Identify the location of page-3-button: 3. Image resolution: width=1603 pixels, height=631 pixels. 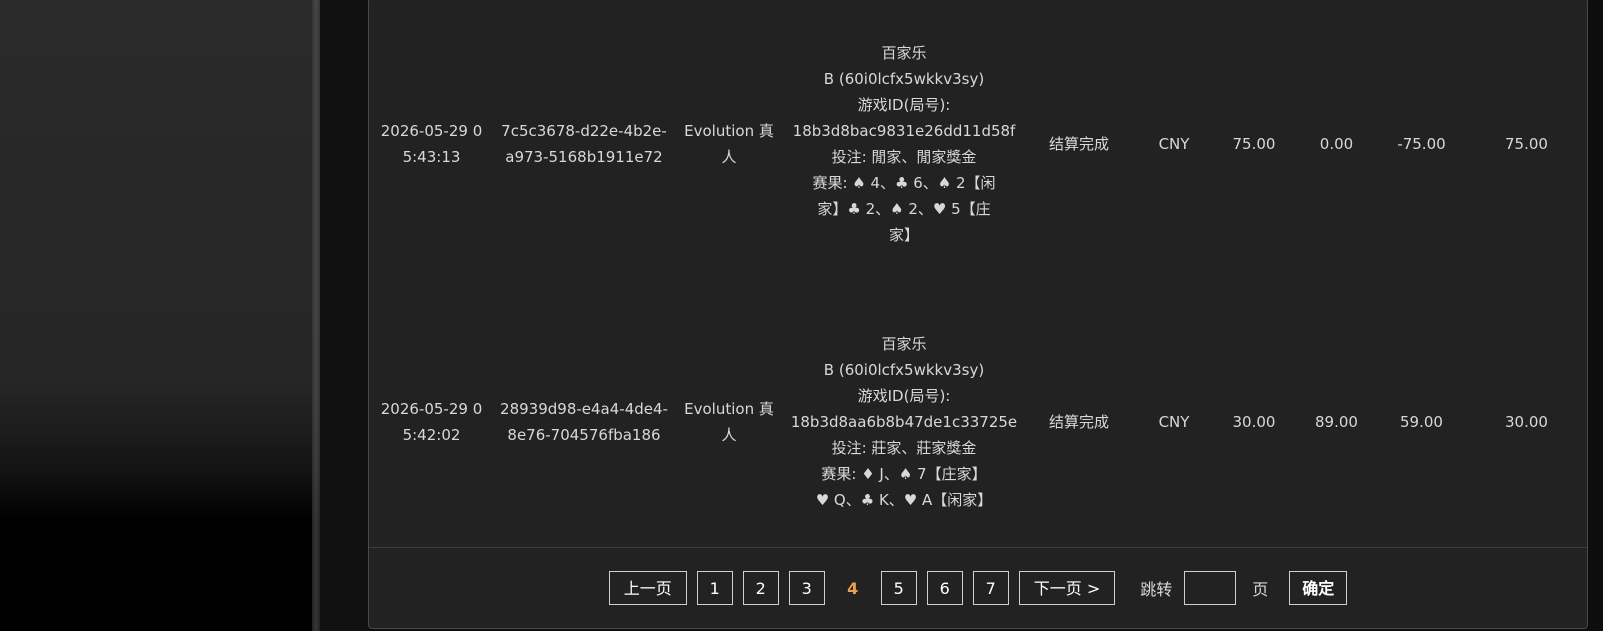
(806, 588).